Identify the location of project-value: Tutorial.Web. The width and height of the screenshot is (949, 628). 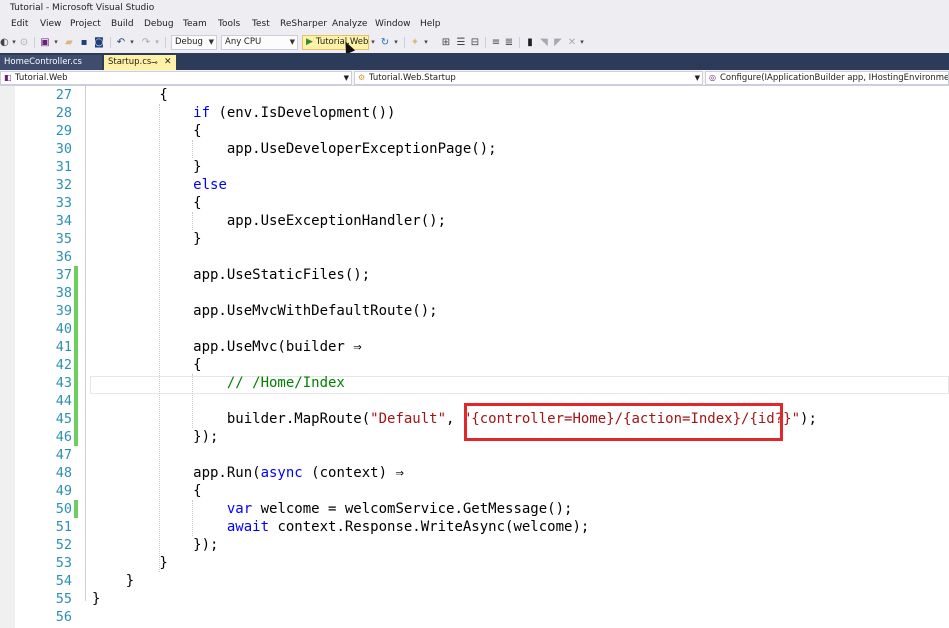
(41, 78).